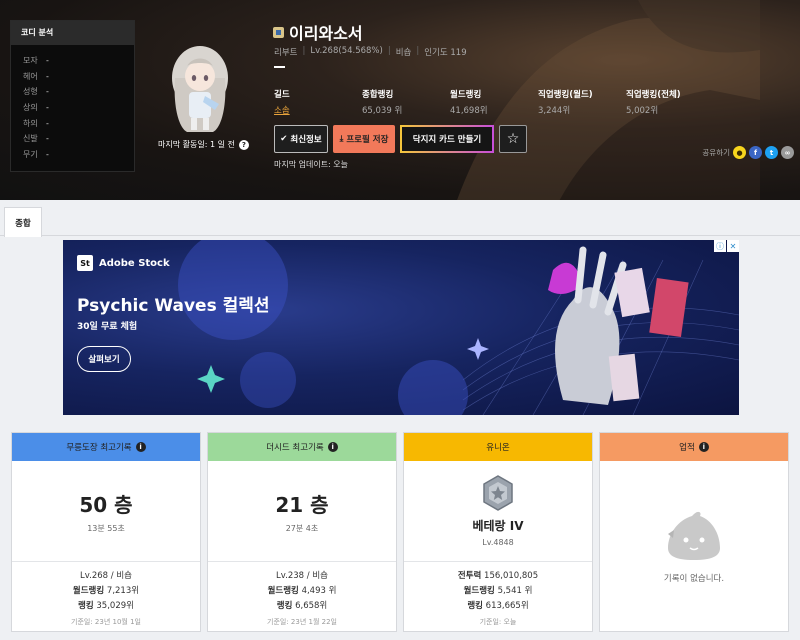  Describe the element at coordinates (36, 139) in the screenshot. I see `coordi-row-shoes: 신발 -` at that location.